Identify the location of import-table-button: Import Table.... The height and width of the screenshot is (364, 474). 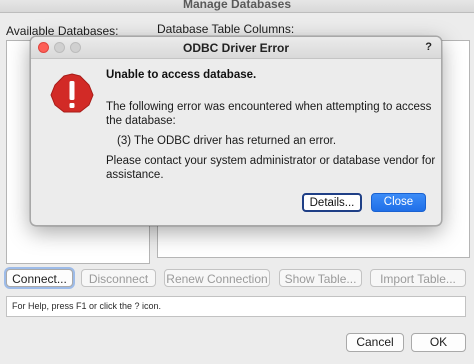
(418, 278).